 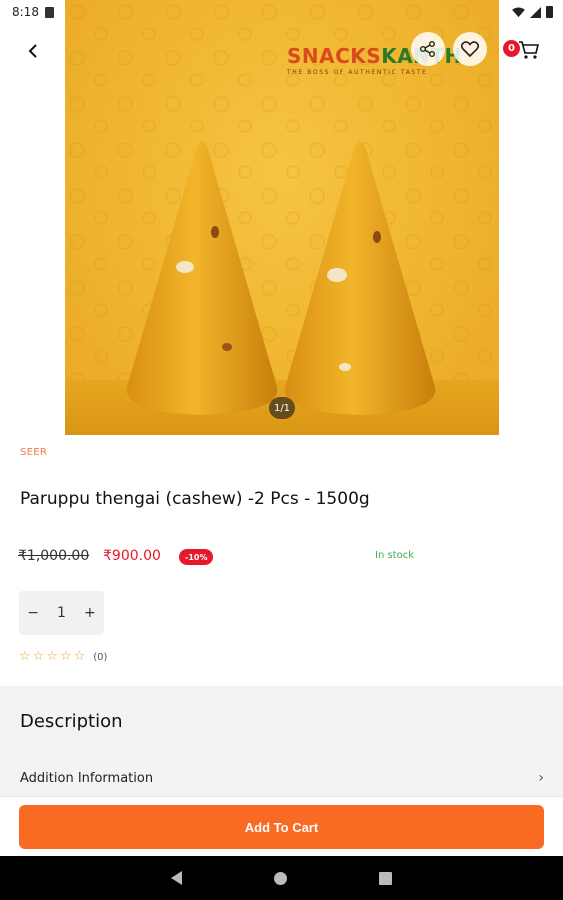 What do you see at coordinates (100, 657) in the screenshot?
I see `rating-count: (0)` at bounding box center [100, 657].